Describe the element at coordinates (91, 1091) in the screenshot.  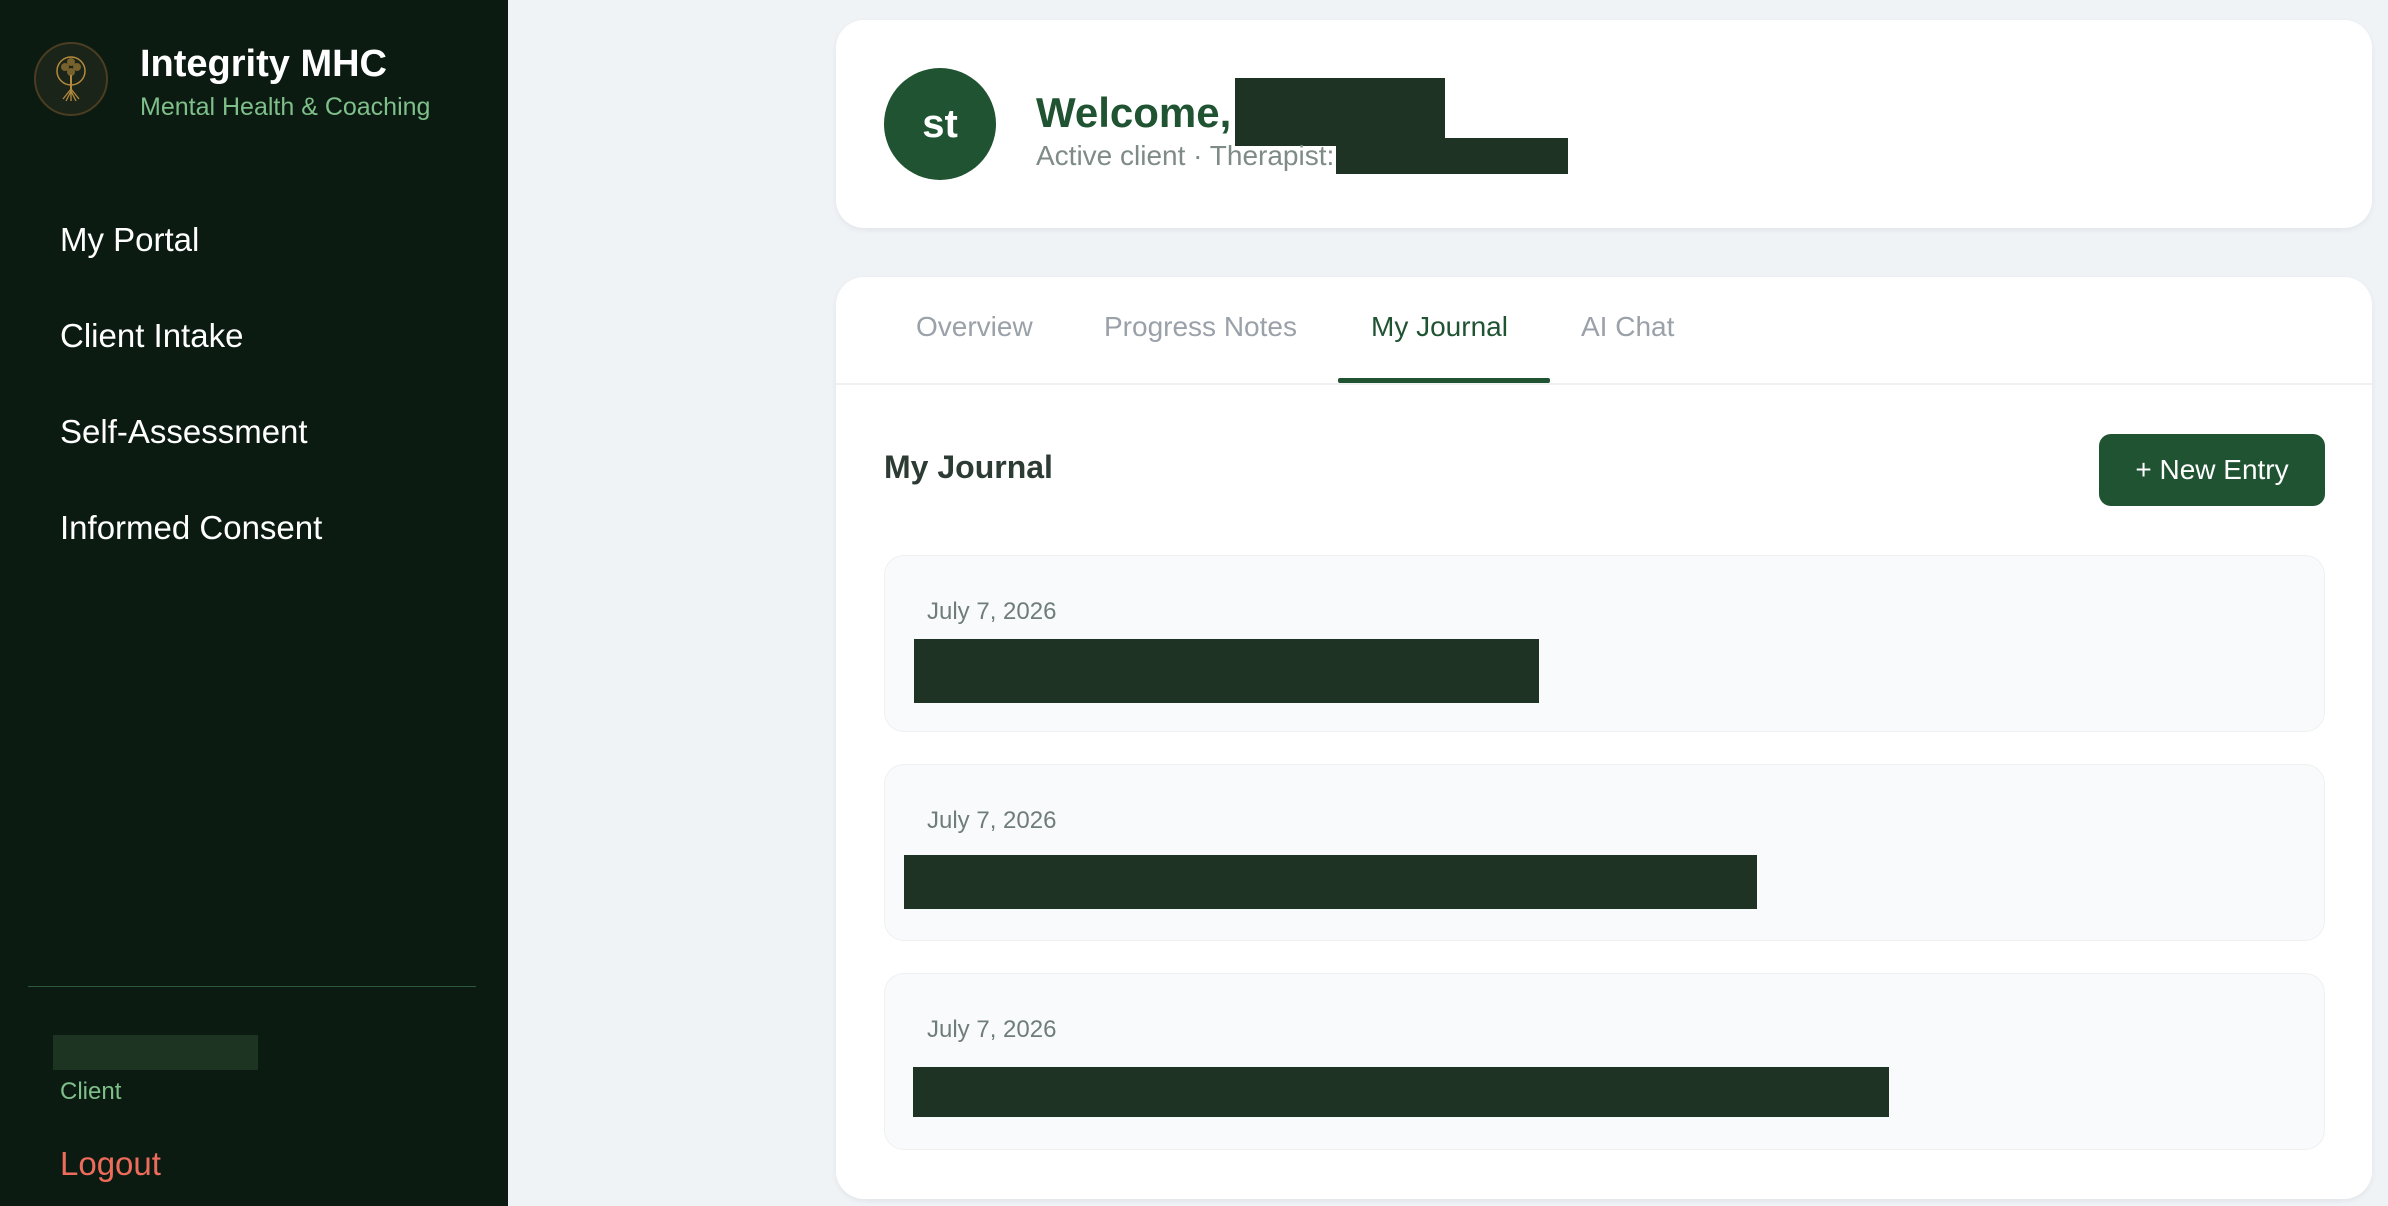
I see `user-role: Client` at that location.